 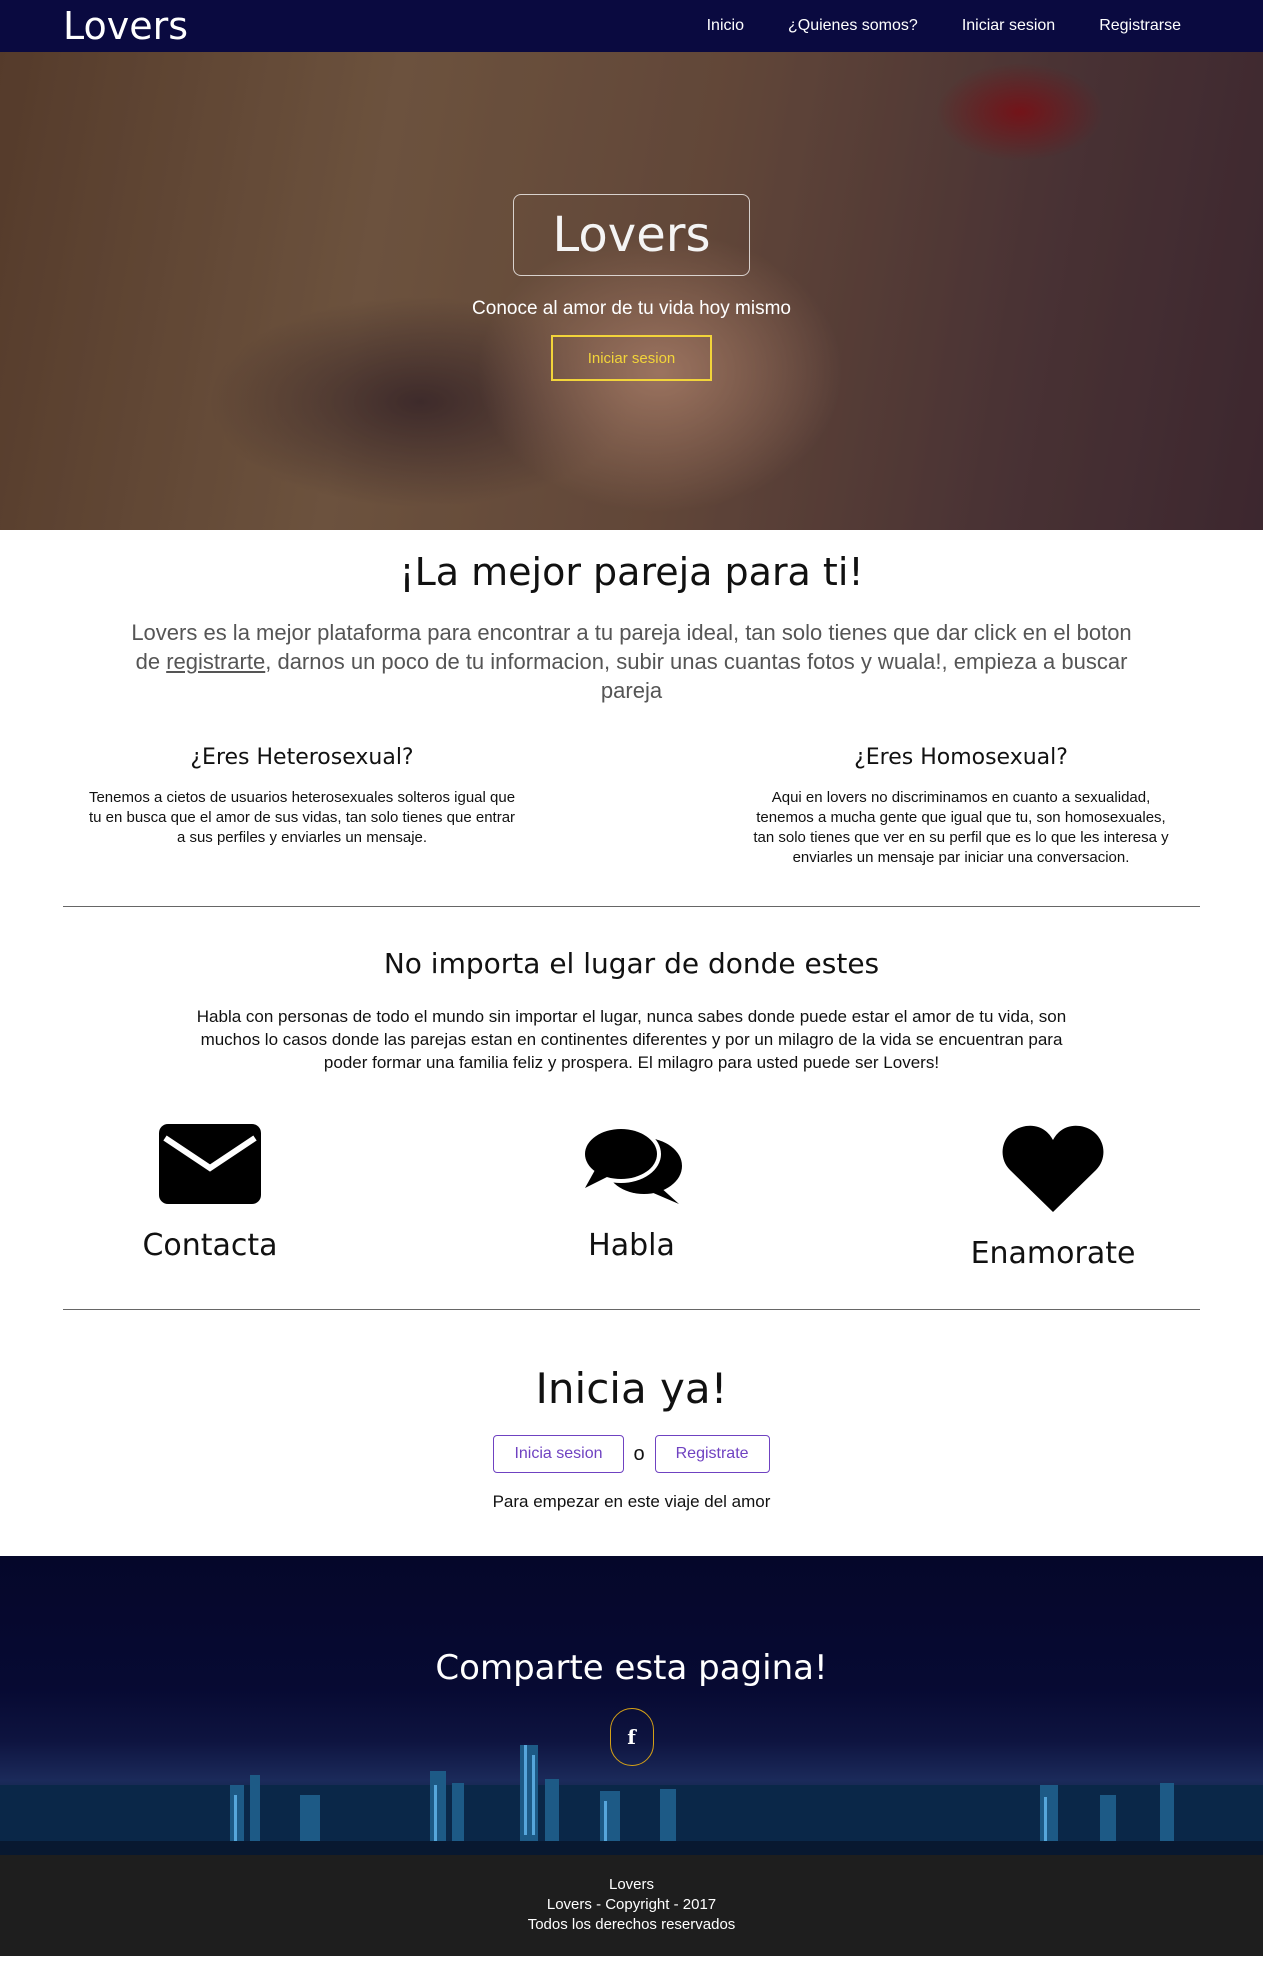 I want to click on heart-icon, so click(x=1053, y=1168).